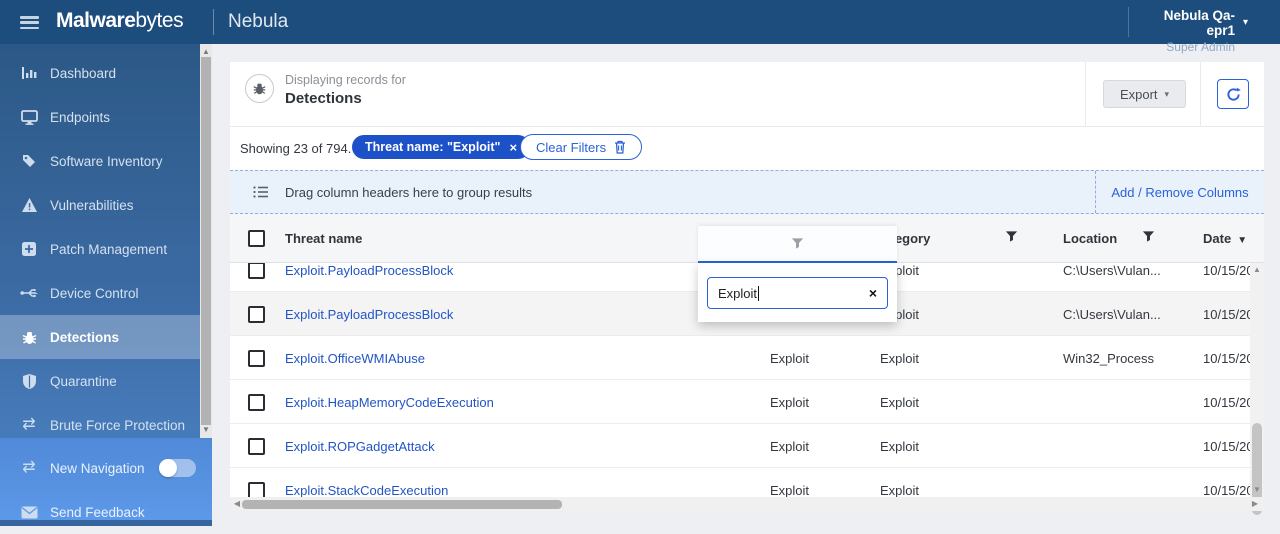 The image size is (1280, 534). What do you see at coordinates (1217, 238) in the screenshot?
I see `date-label: Date` at bounding box center [1217, 238].